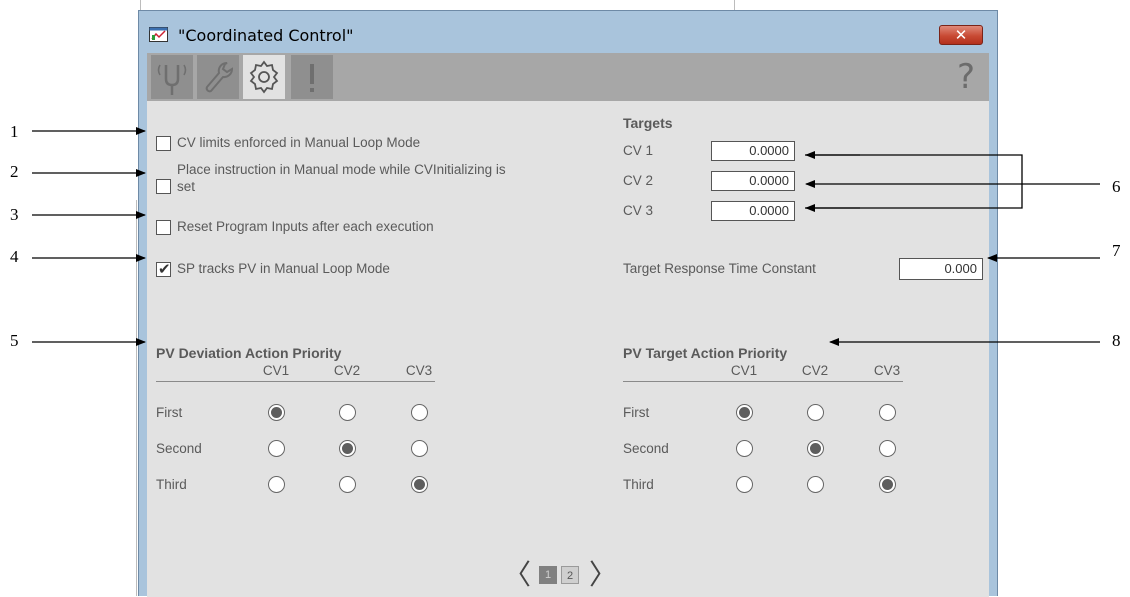 The height and width of the screenshot is (597, 1130). Describe the element at coordinates (719, 268) in the screenshot. I see `target-response-time-label: Target Response Time Constant` at that location.